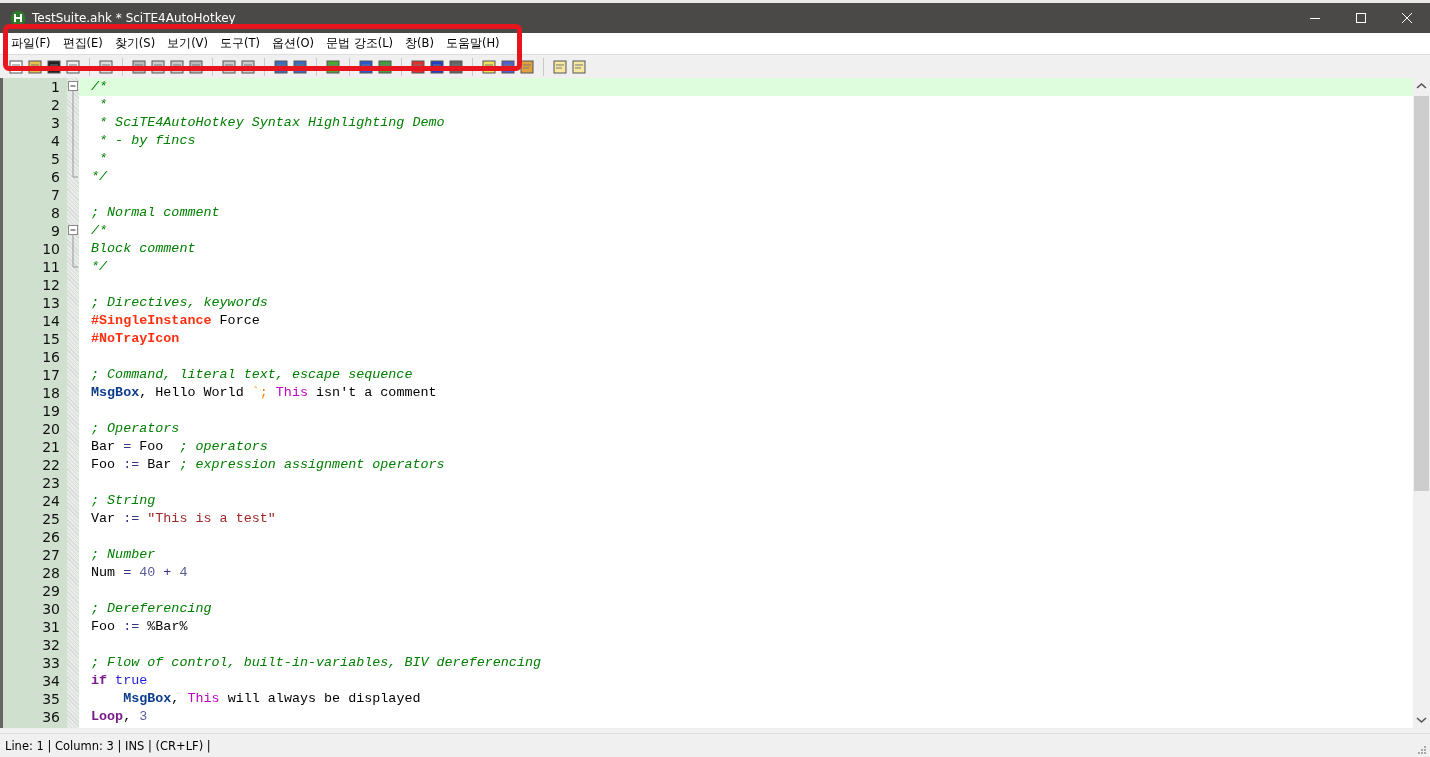 This screenshot has width=1430, height=757. What do you see at coordinates (55, 87) in the screenshot?
I see `line-number: 1` at bounding box center [55, 87].